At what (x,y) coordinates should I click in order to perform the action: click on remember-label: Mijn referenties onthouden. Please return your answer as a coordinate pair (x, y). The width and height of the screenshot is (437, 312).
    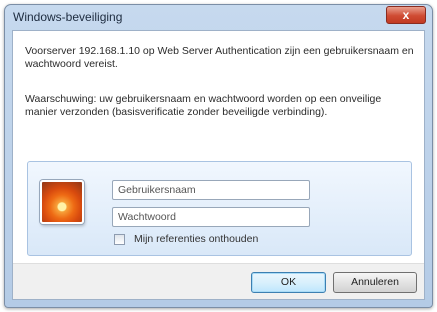
    Looking at the image, I should click on (196, 239).